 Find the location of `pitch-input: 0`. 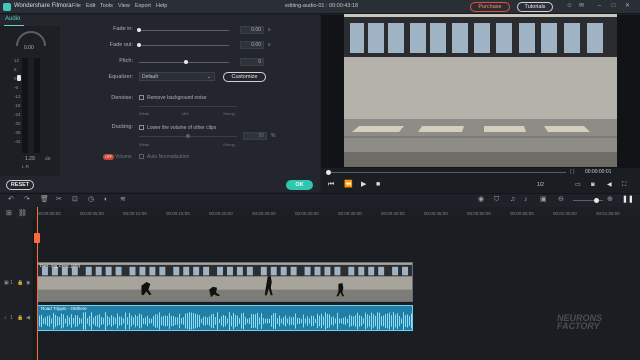

pitch-input: 0 is located at coordinates (252, 62).